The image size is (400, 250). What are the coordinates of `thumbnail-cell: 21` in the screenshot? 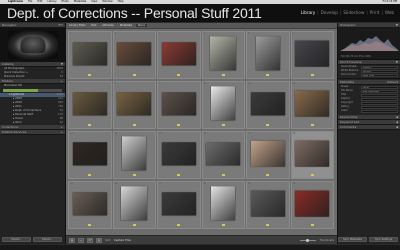 It's located at (179, 205).